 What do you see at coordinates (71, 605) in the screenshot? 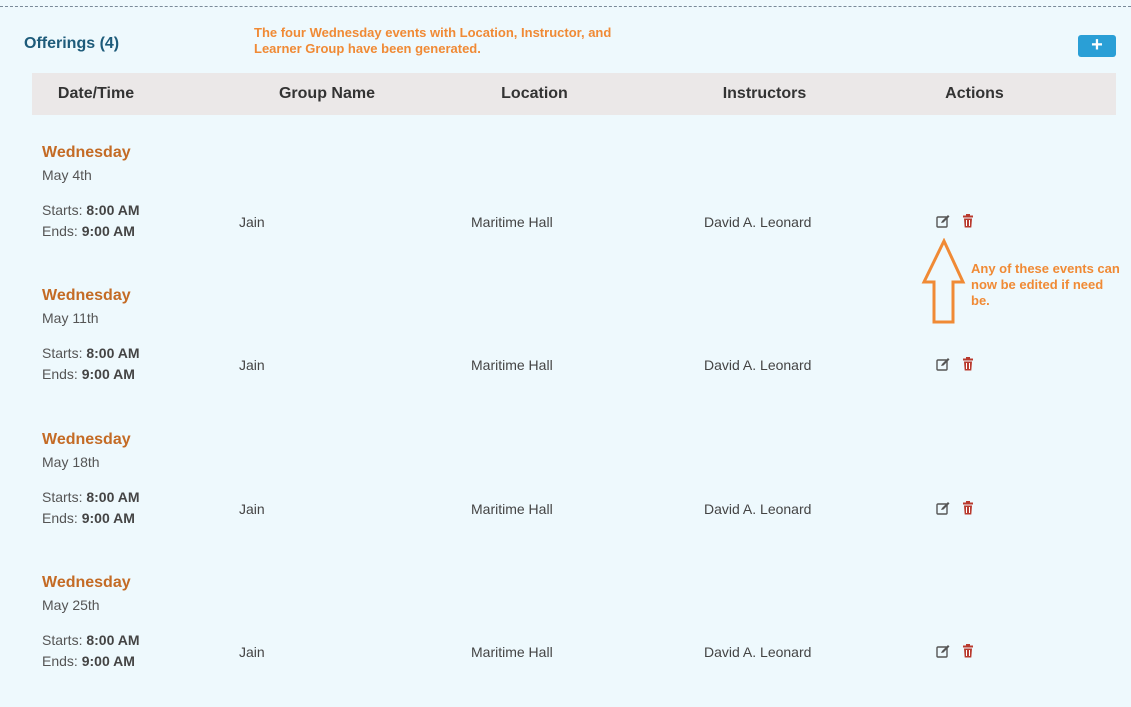
I see `date-label: May 25th` at bounding box center [71, 605].